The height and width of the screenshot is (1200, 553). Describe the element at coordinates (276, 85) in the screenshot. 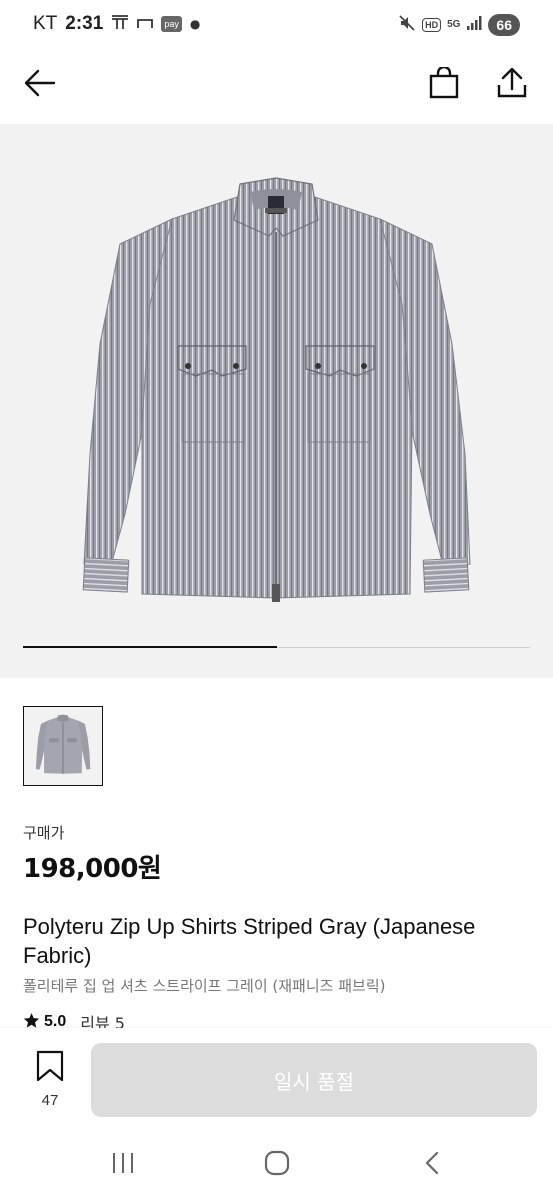

I see `top-app-bar` at that location.